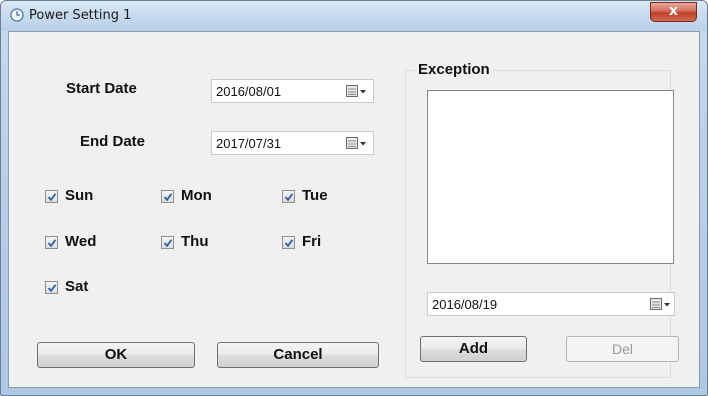  I want to click on checkbox-sun-label: Sun, so click(79, 195).